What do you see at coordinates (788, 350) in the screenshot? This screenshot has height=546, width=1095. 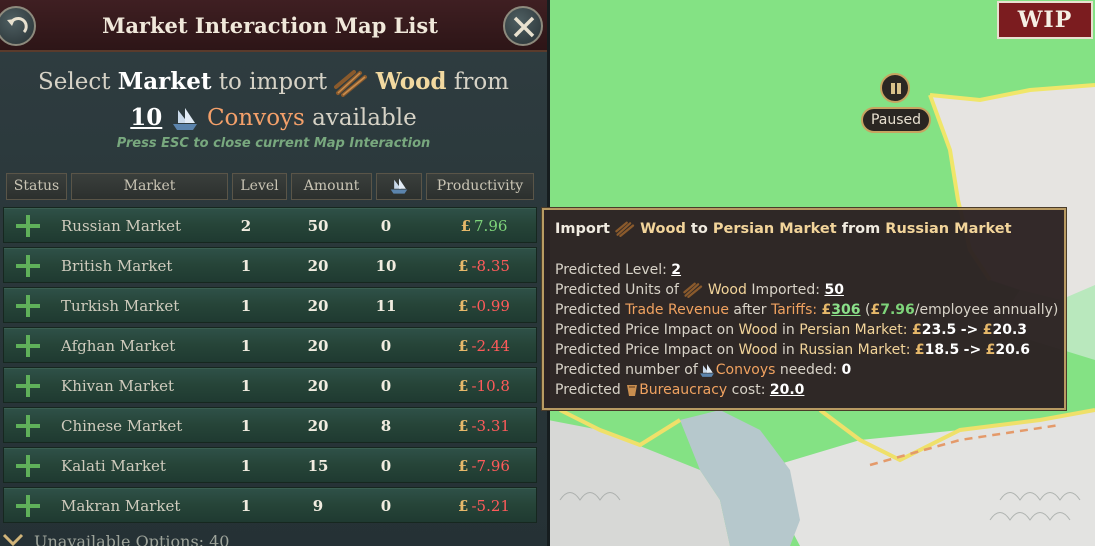 I see `tt-in: in` at bounding box center [788, 350].